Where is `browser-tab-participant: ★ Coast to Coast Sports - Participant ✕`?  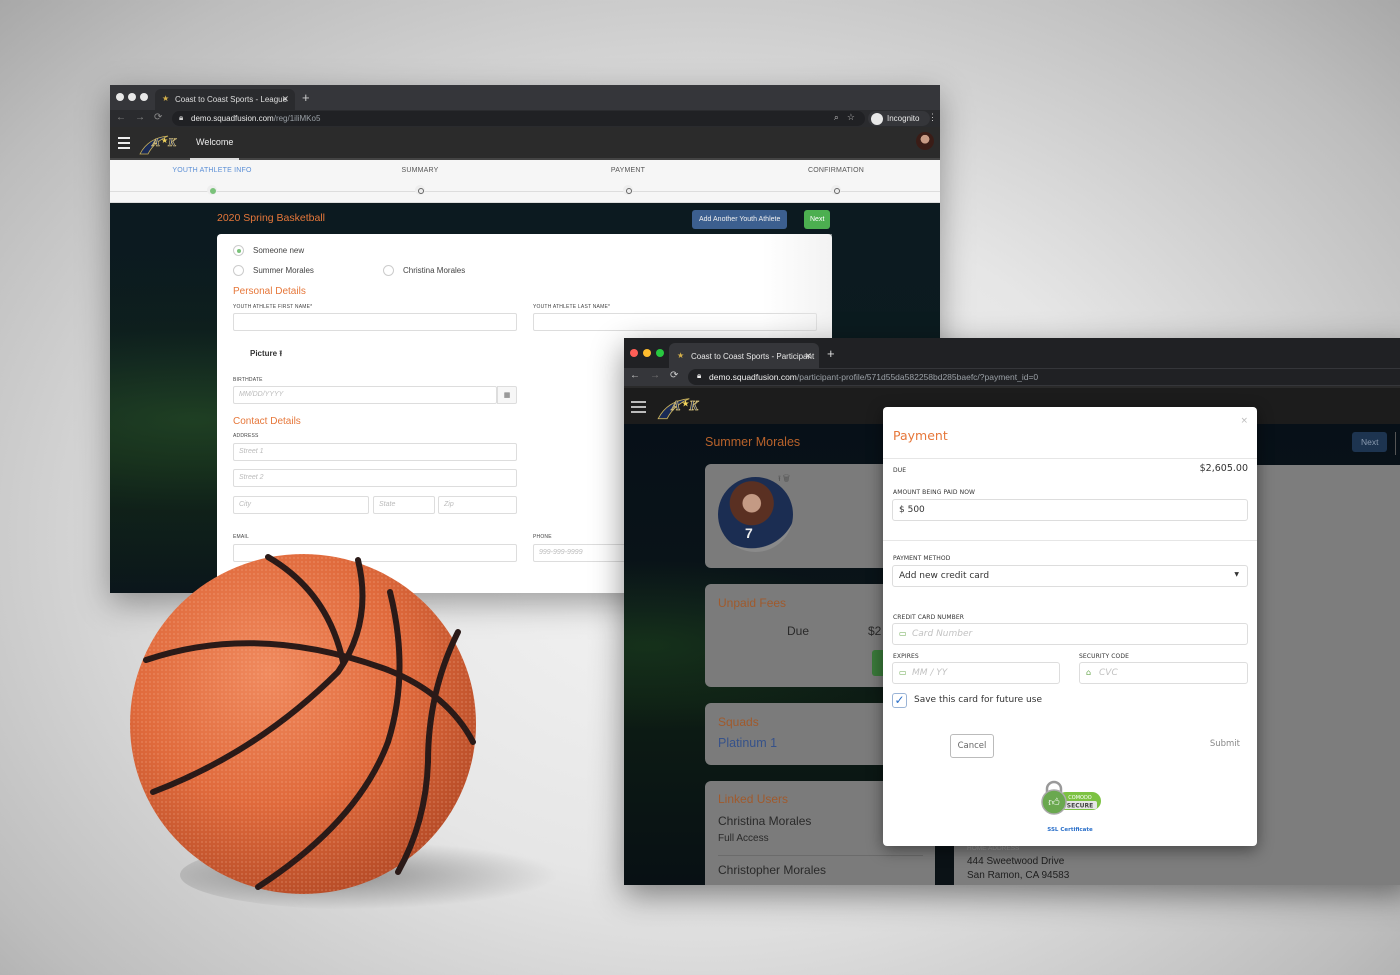
browser-tab-participant: ★ Coast to Coast Sports - Participant ✕ is located at coordinates (744, 355).